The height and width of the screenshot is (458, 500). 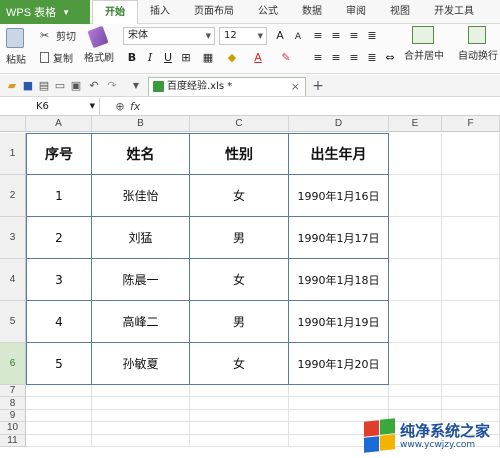 I want to click on table-cell: 1990年1月17日, so click(x=339, y=238).